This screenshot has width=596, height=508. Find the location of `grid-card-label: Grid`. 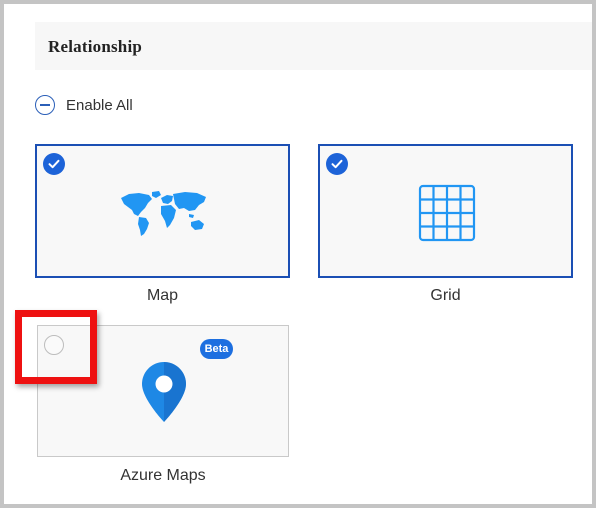

grid-card-label: Grid is located at coordinates (445, 295).